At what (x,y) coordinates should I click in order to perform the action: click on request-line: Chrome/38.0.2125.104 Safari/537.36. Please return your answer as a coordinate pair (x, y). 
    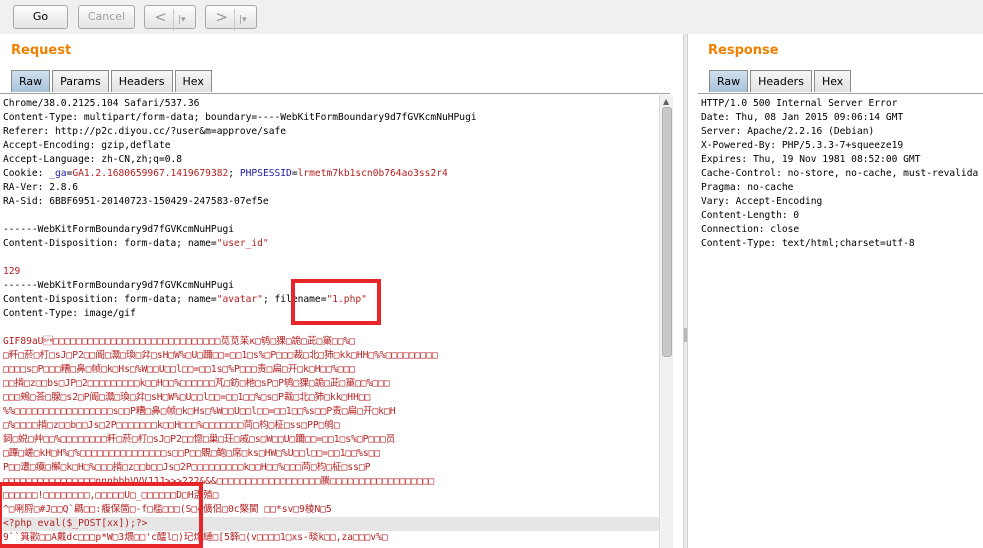
    Looking at the image, I should click on (101, 103).